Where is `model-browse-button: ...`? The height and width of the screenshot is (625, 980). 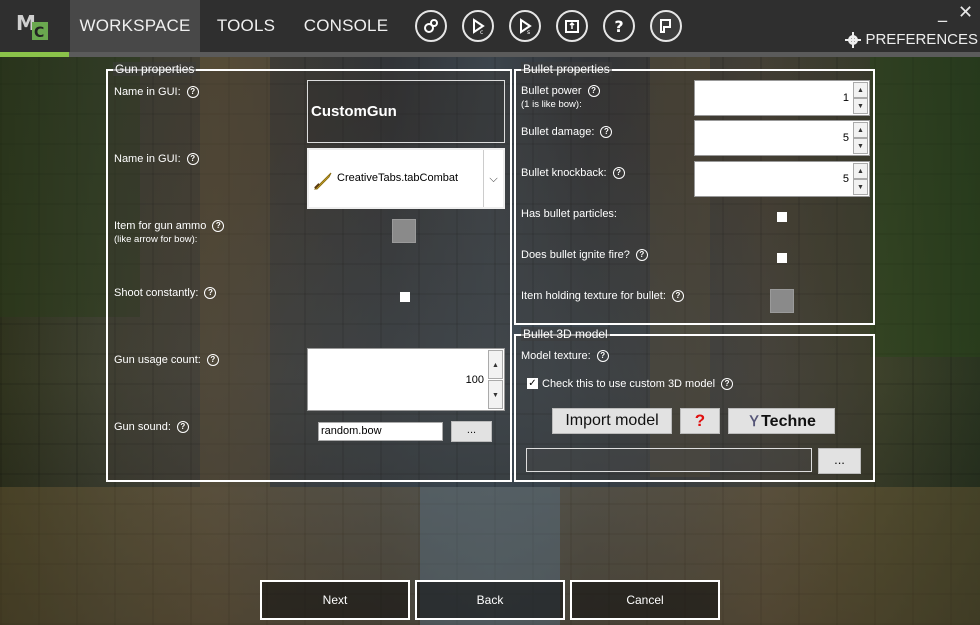
model-browse-button: ... is located at coordinates (839, 461).